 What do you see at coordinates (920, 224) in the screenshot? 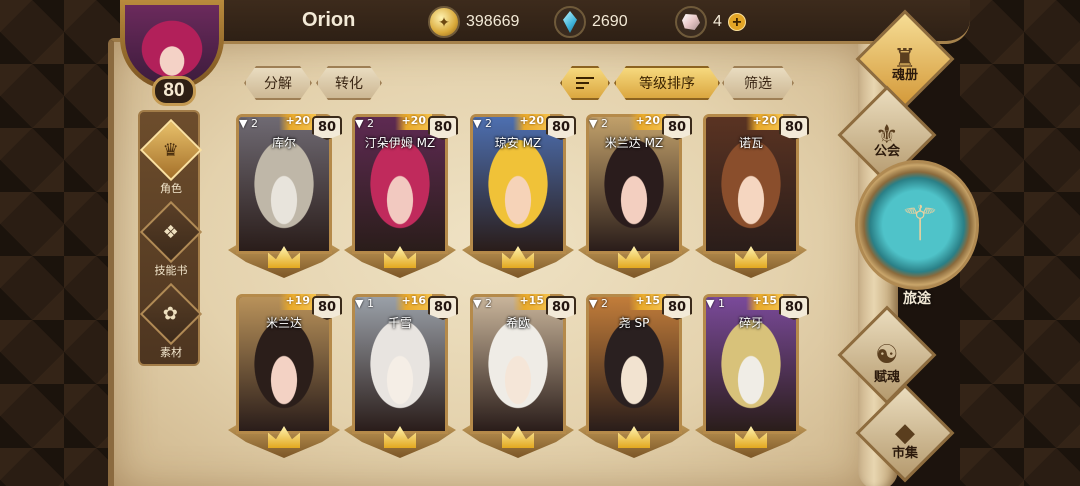
I see `journey-emblem-icon: ⚚` at bounding box center [920, 224].